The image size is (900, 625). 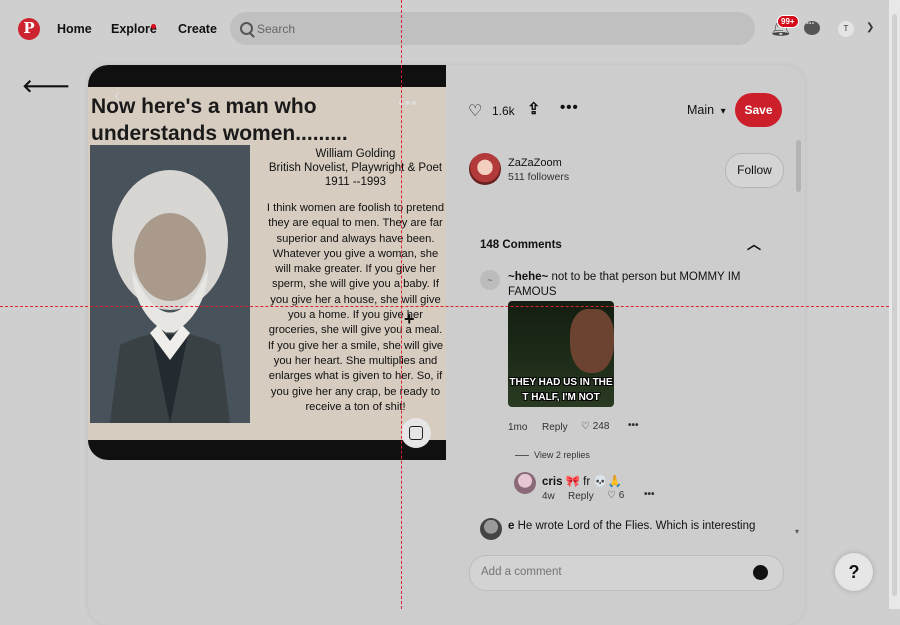 What do you see at coordinates (535, 163) in the screenshot?
I see `creator-name: ZaZaZoom` at bounding box center [535, 163].